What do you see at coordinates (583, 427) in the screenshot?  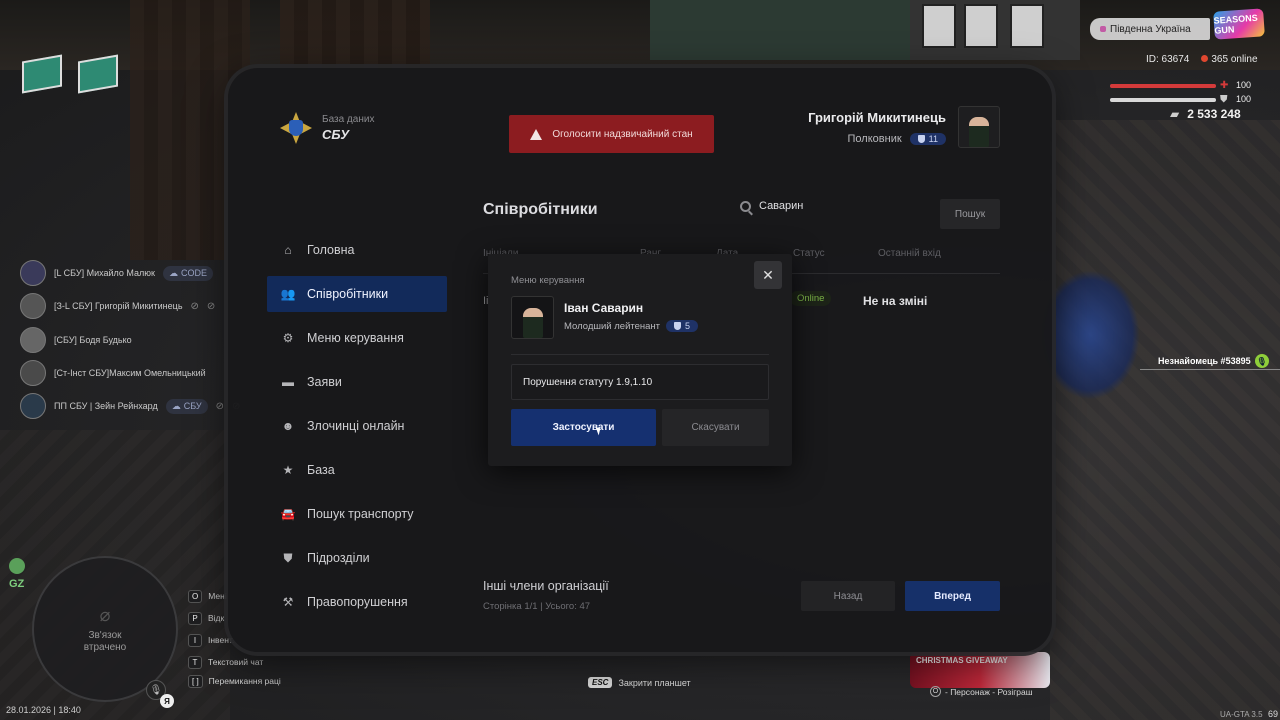 I see `apply-button: Застосувати` at bounding box center [583, 427].